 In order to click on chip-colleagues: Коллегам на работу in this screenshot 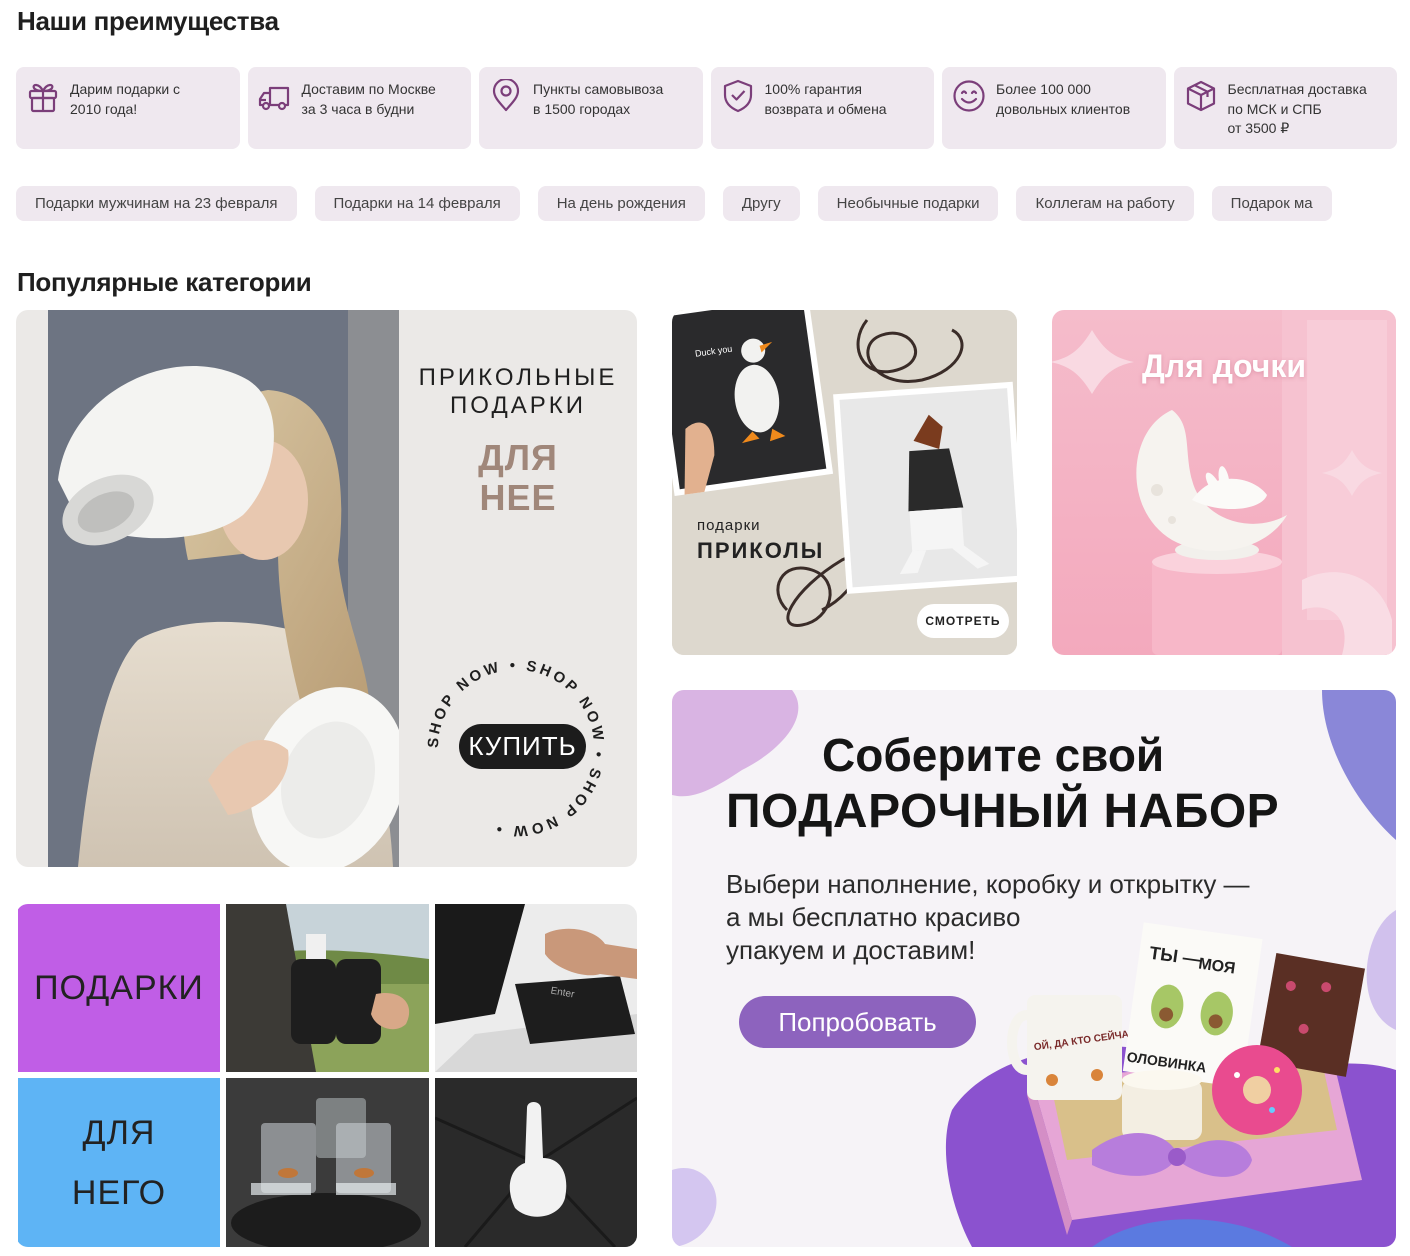, I will do `click(1105, 203)`.